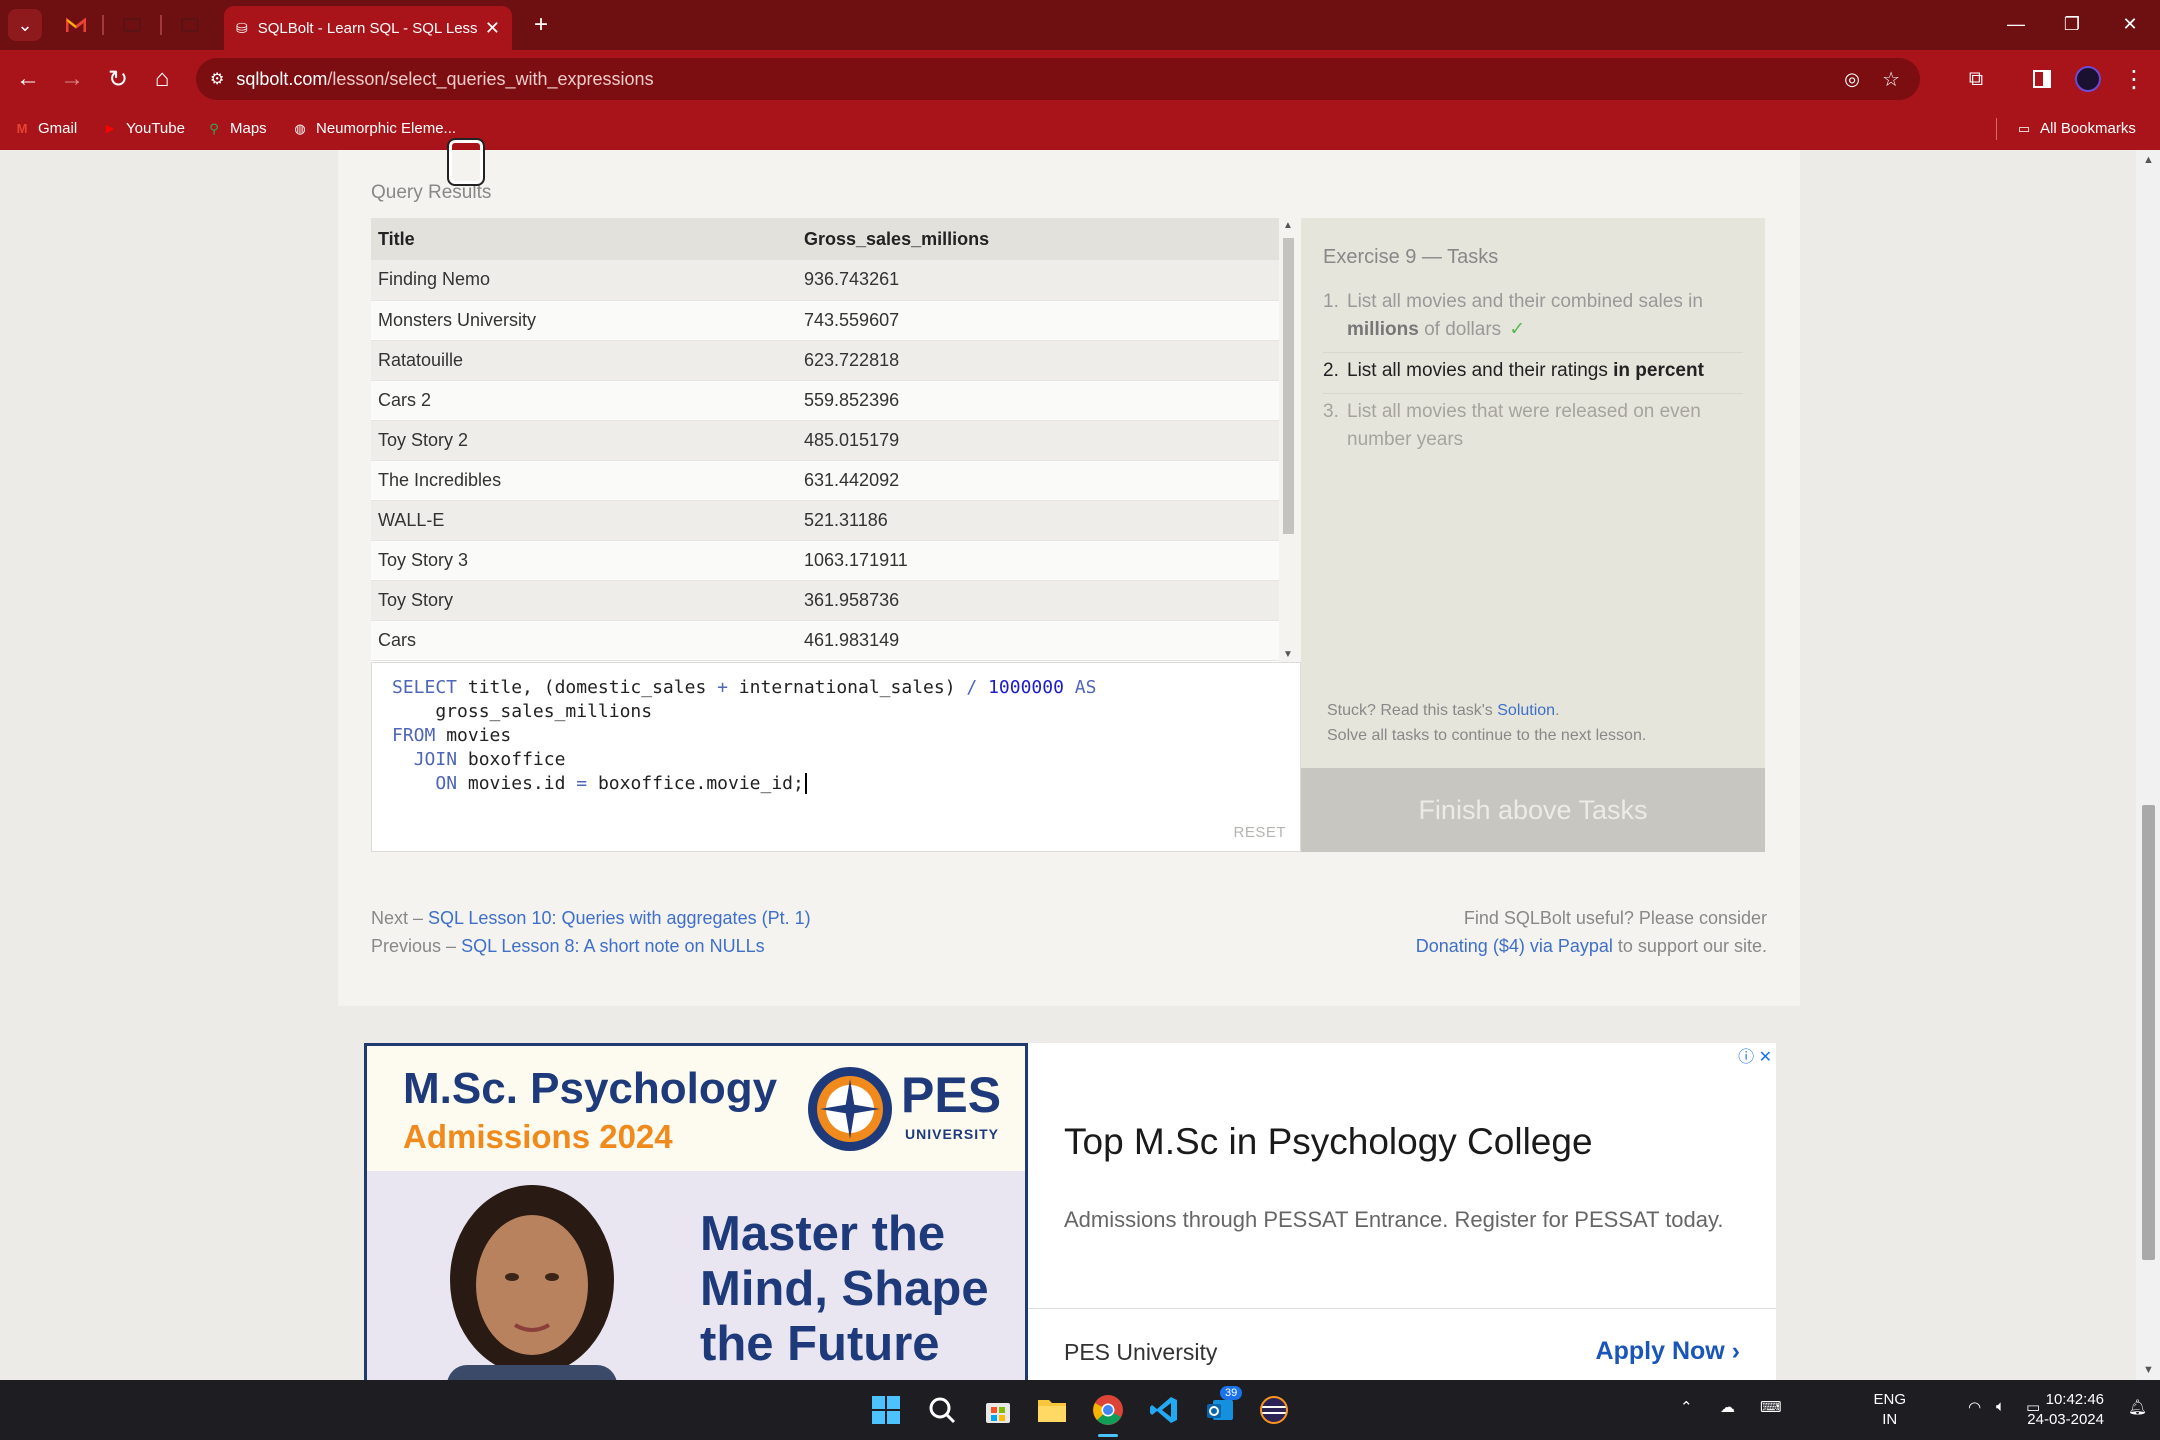 The width and height of the screenshot is (2160, 1440). What do you see at coordinates (2000, 1406) in the screenshot?
I see `volume-icon: 🔈︎` at bounding box center [2000, 1406].